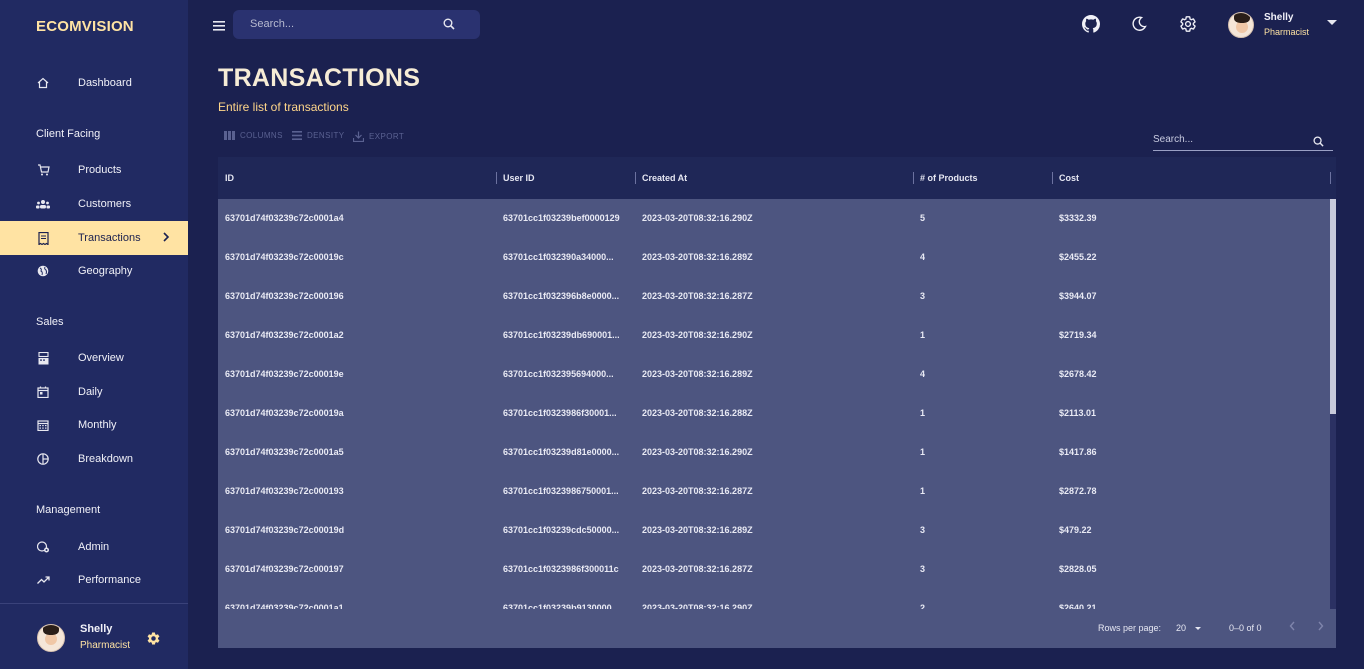 The width and height of the screenshot is (1364, 669). What do you see at coordinates (105, 645) in the screenshot?
I see `sidebar-user-role: Pharmacist` at bounding box center [105, 645].